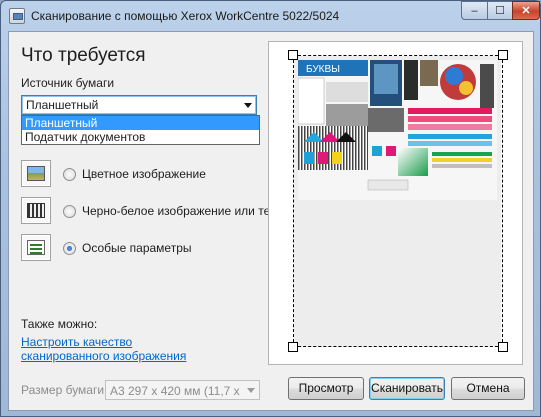 This screenshot has height=417, width=541. Describe the element at coordinates (68, 83) in the screenshot. I see `paper-source-label: Источник бумаги` at that location.